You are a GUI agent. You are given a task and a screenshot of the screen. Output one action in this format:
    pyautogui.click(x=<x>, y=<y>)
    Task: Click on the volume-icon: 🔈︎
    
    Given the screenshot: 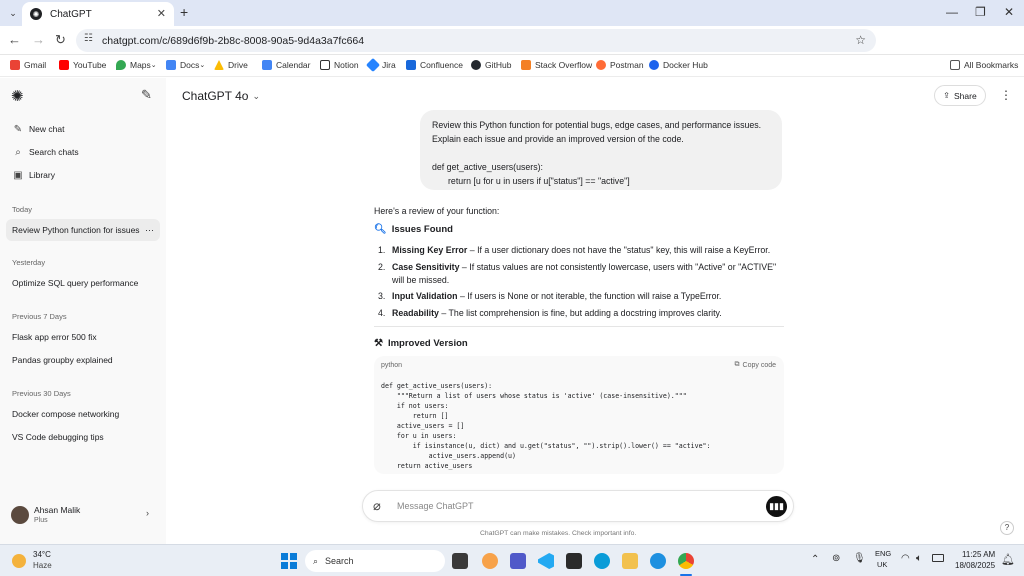 What is the action you would take?
    pyautogui.click(x=919, y=558)
    